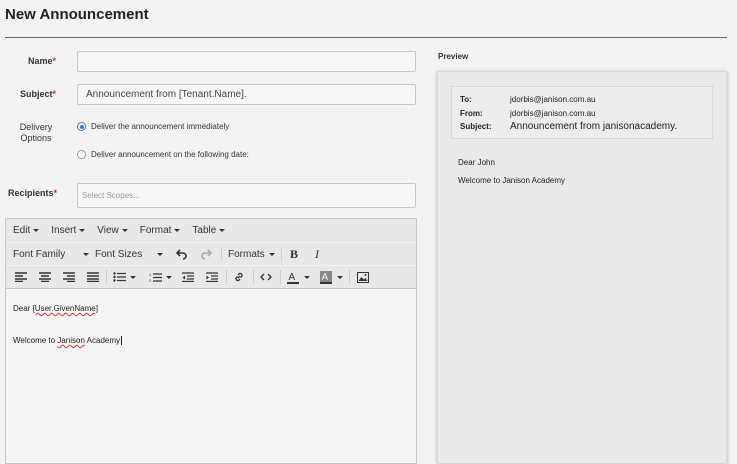 The height and width of the screenshot is (464, 737). Describe the element at coordinates (251, 254) in the screenshot. I see `formats-select: Formats` at that location.